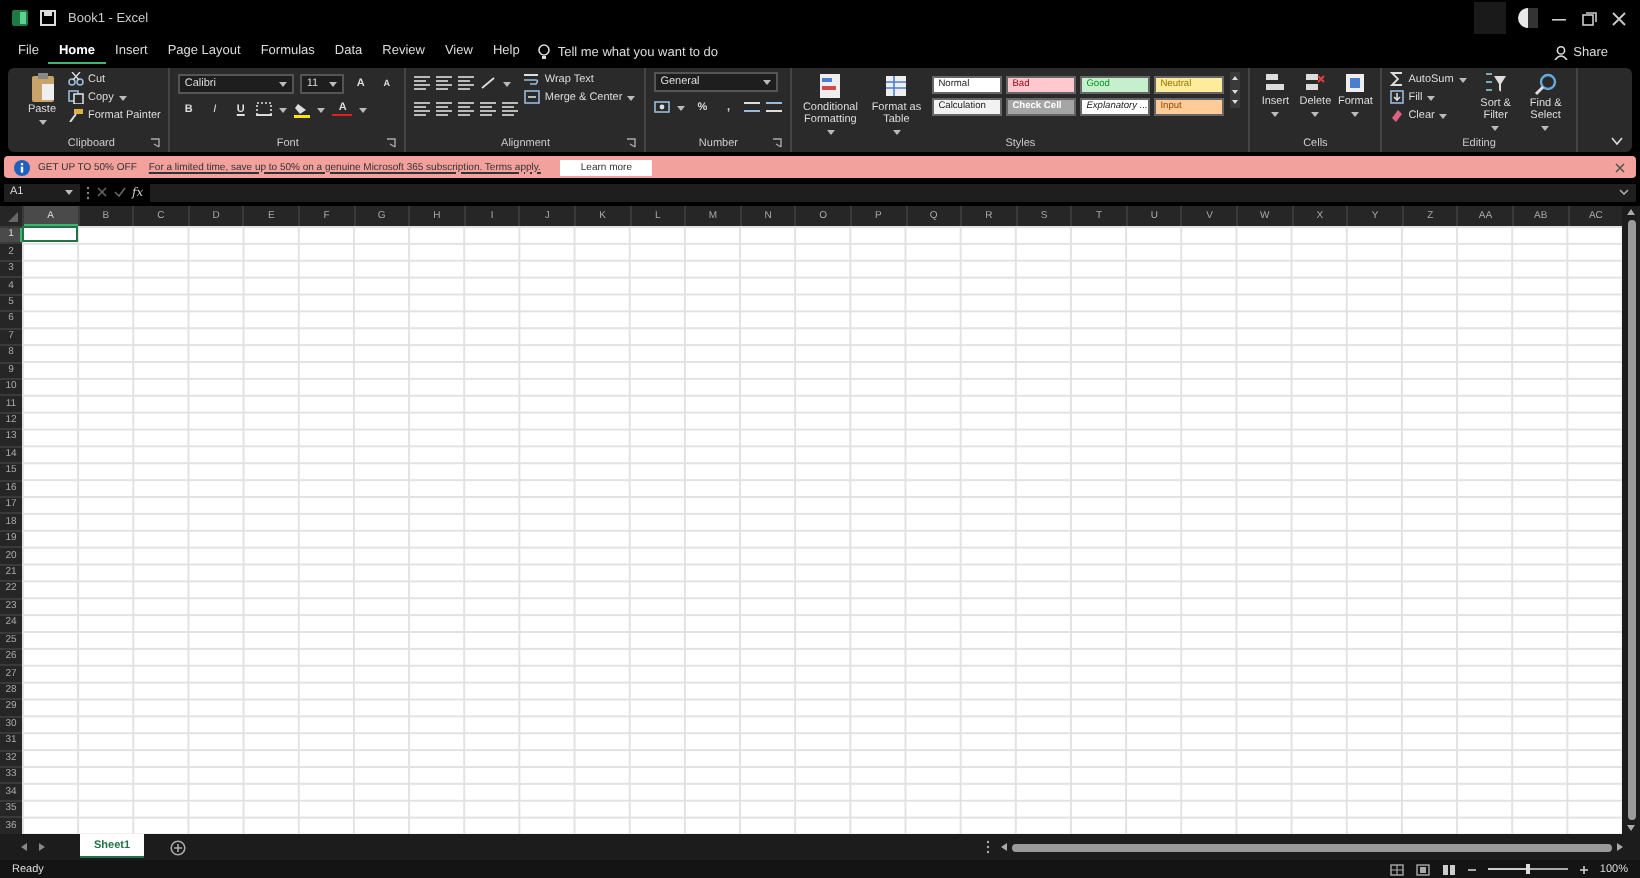  I want to click on save-icon, so click(48, 18).